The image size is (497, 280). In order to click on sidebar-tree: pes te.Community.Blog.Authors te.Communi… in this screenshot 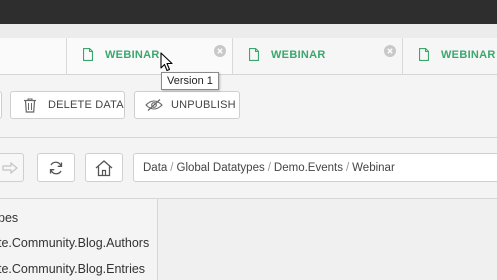, I will do `click(79, 239)`.